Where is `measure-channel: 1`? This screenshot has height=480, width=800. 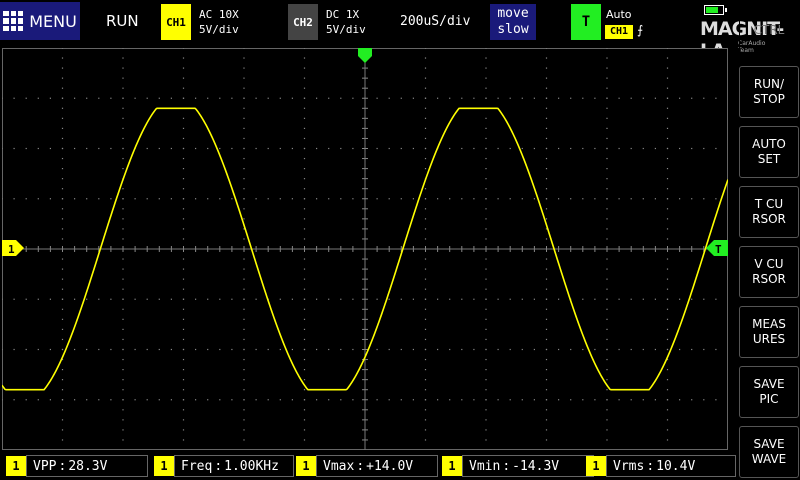
measure-channel: 1 is located at coordinates (452, 466).